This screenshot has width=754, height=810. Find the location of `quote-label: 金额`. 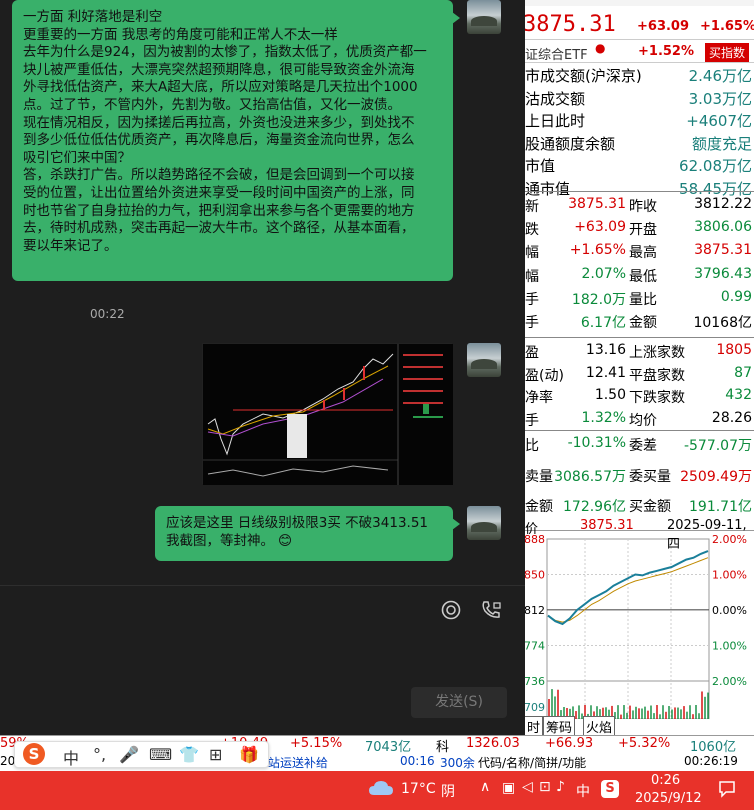

quote-label: 金额 is located at coordinates (539, 507).